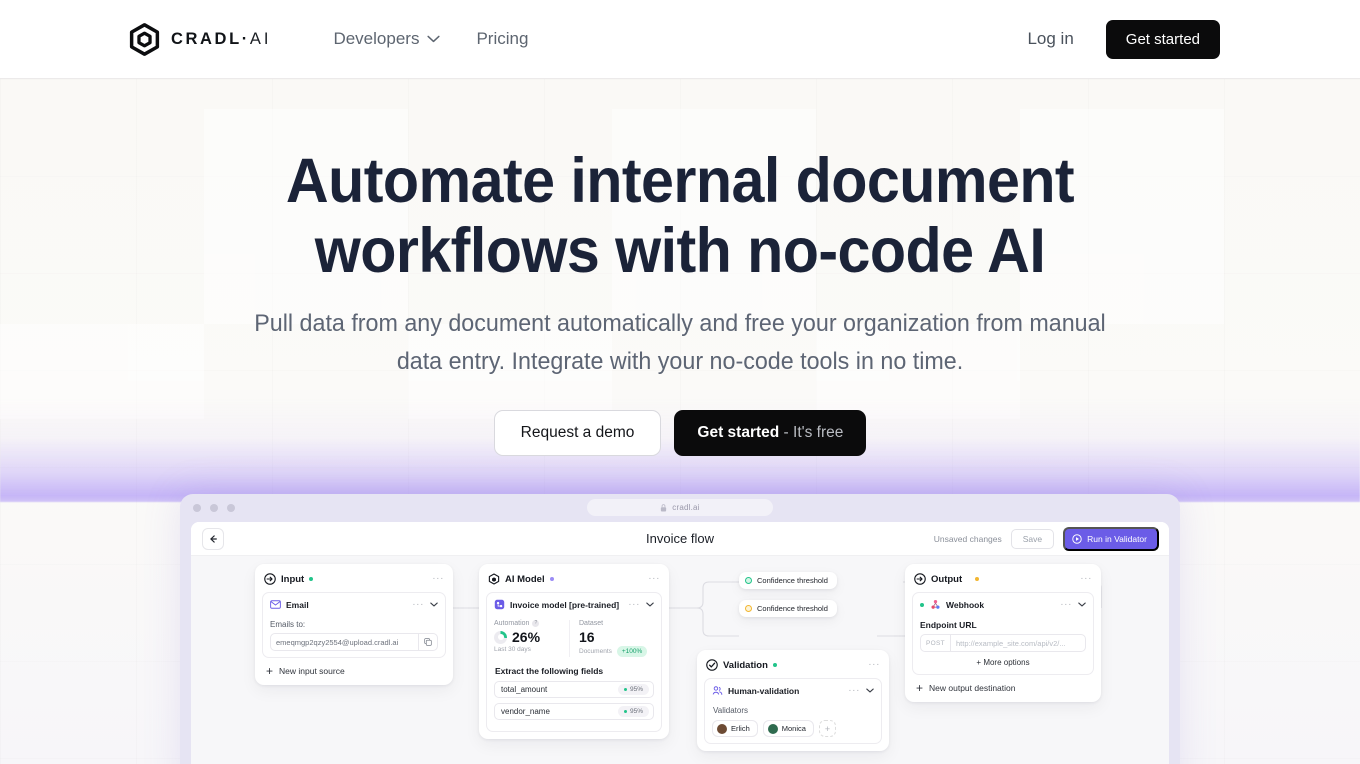 Image resolution: width=1360 pixels, height=764 pixels. I want to click on threshold-status-dot, so click(748, 580).